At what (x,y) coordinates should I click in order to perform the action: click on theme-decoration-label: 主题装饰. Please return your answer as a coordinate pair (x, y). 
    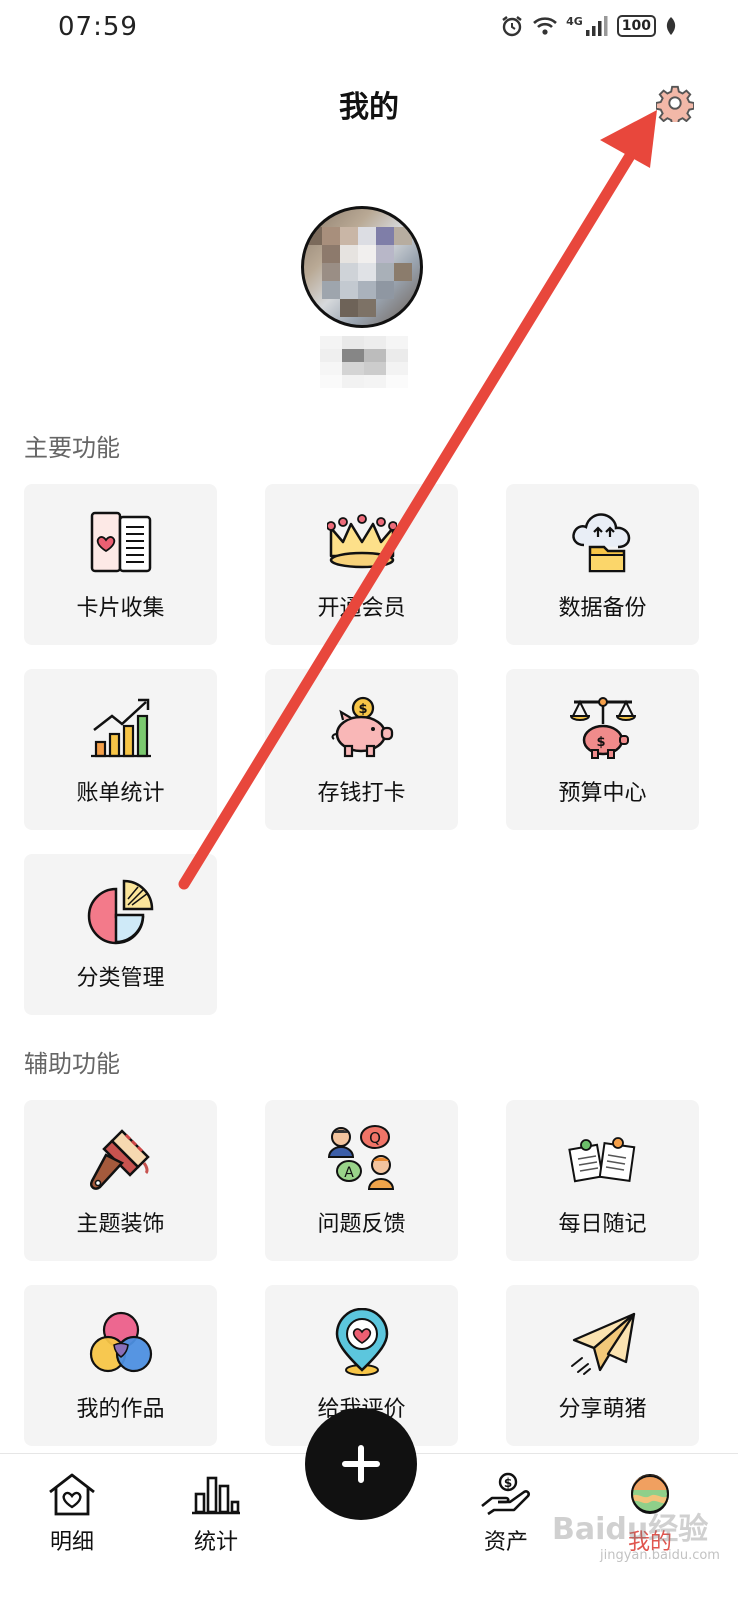
    Looking at the image, I should click on (120, 1224).